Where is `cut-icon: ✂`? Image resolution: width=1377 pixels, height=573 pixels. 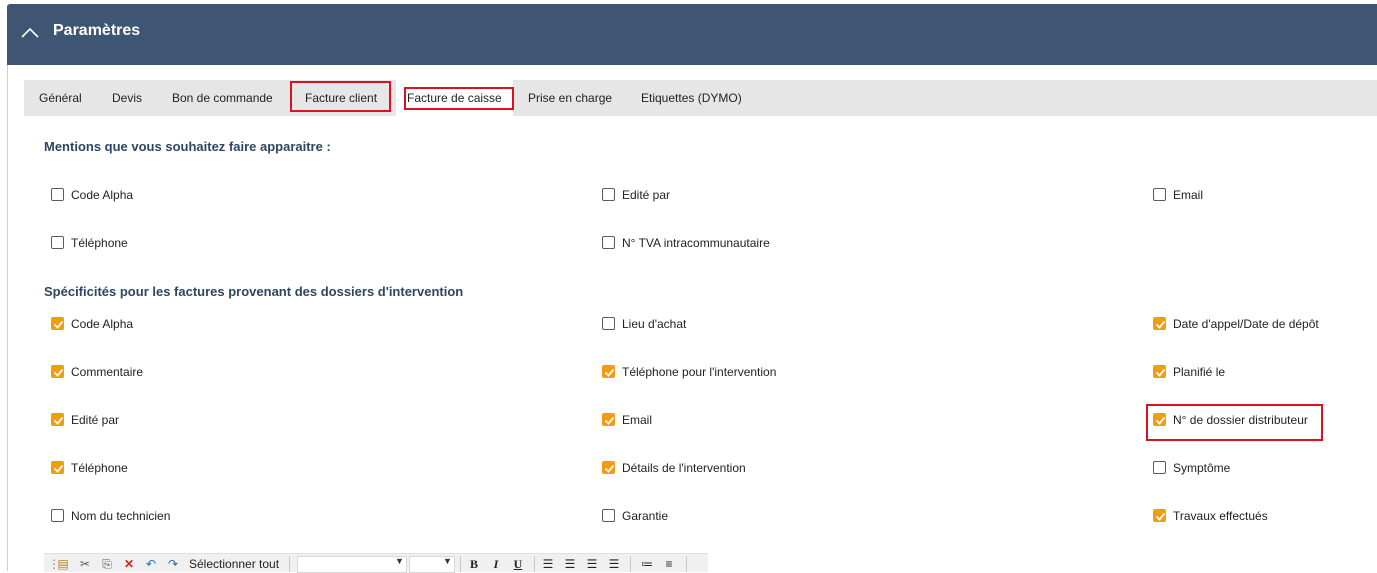 cut-icon: ✂ is located at coordinates (85, 564).